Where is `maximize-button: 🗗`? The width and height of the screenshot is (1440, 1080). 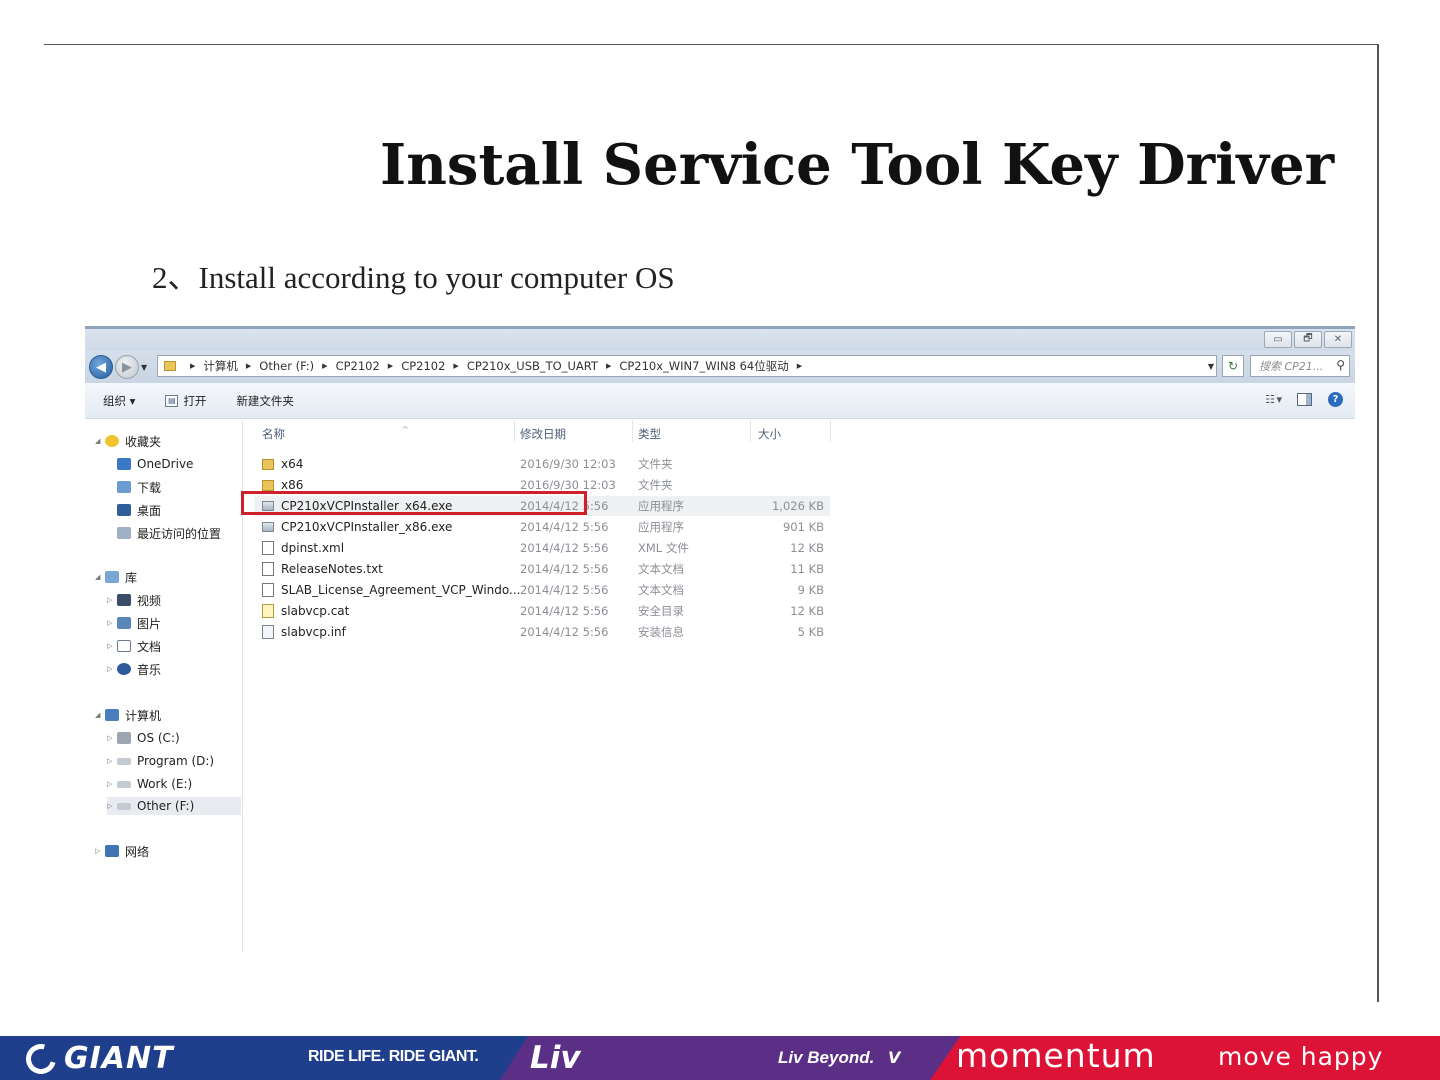 maximize-button: 🗗 is located at coordinates (1308, 339).